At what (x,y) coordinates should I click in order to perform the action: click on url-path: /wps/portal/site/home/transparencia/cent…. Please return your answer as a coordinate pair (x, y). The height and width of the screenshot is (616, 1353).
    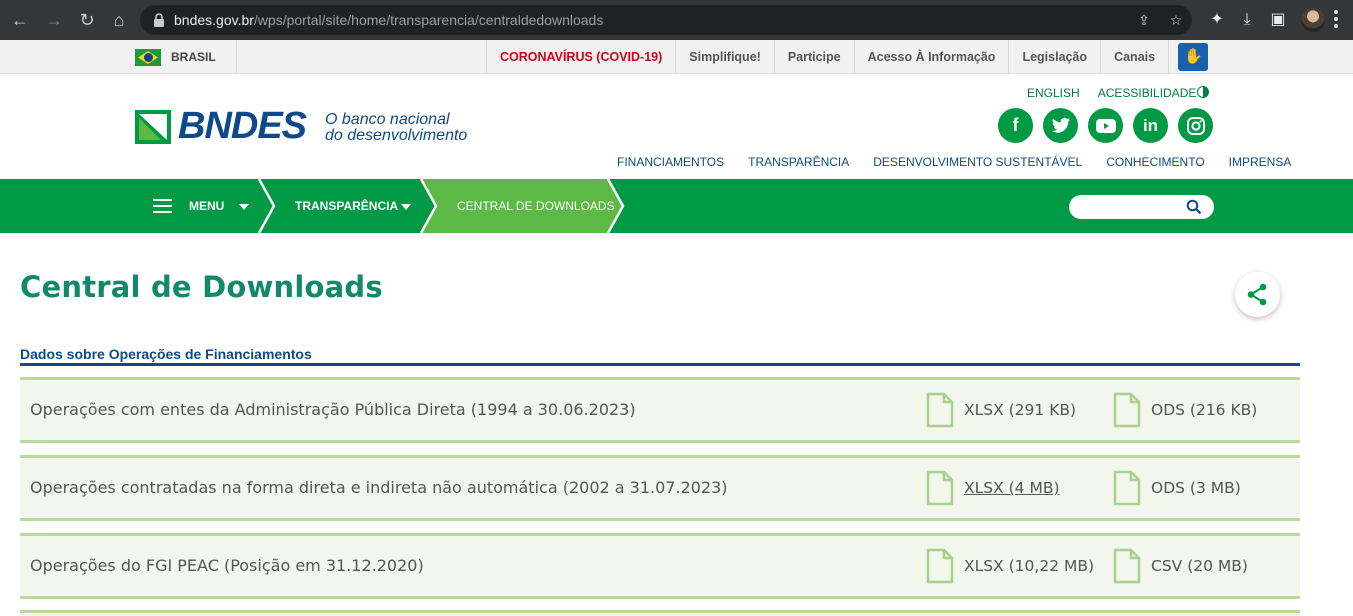
    Looking at the image, I should click on (428, 20).